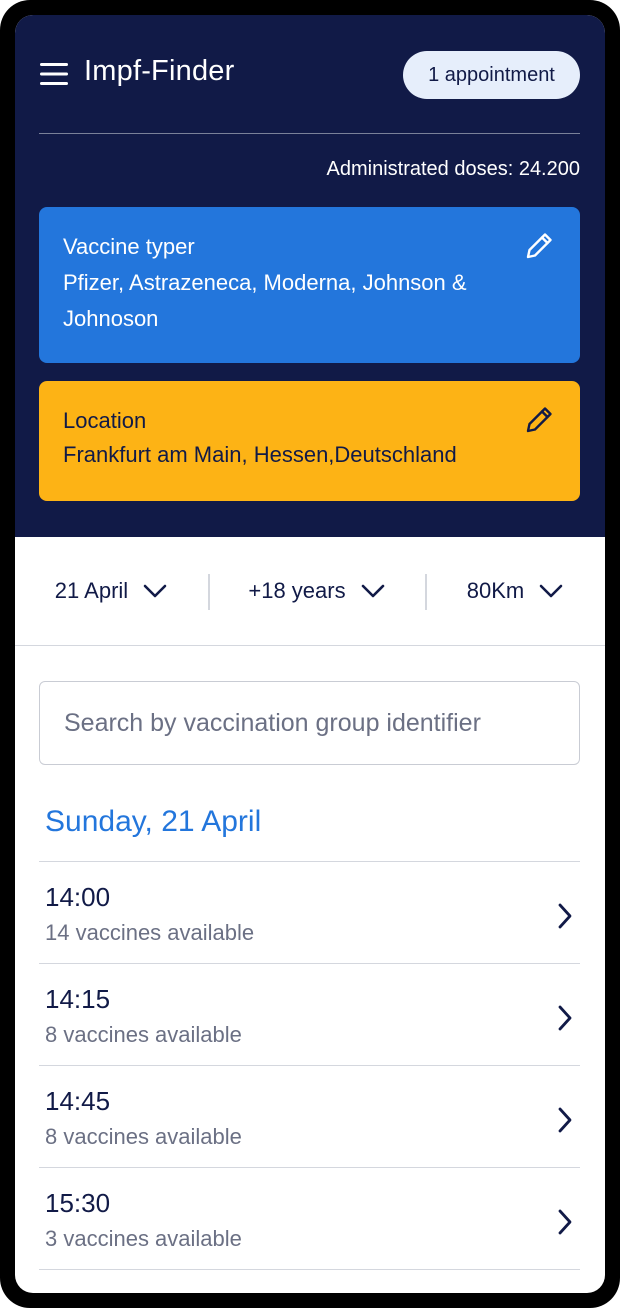 The image size is (620, 1308). What do you see at coordinates (309, 1117) in the screenshot?
I see `slot-row: 14:45 8 vaccines available` at bounding box center [309, 1117].